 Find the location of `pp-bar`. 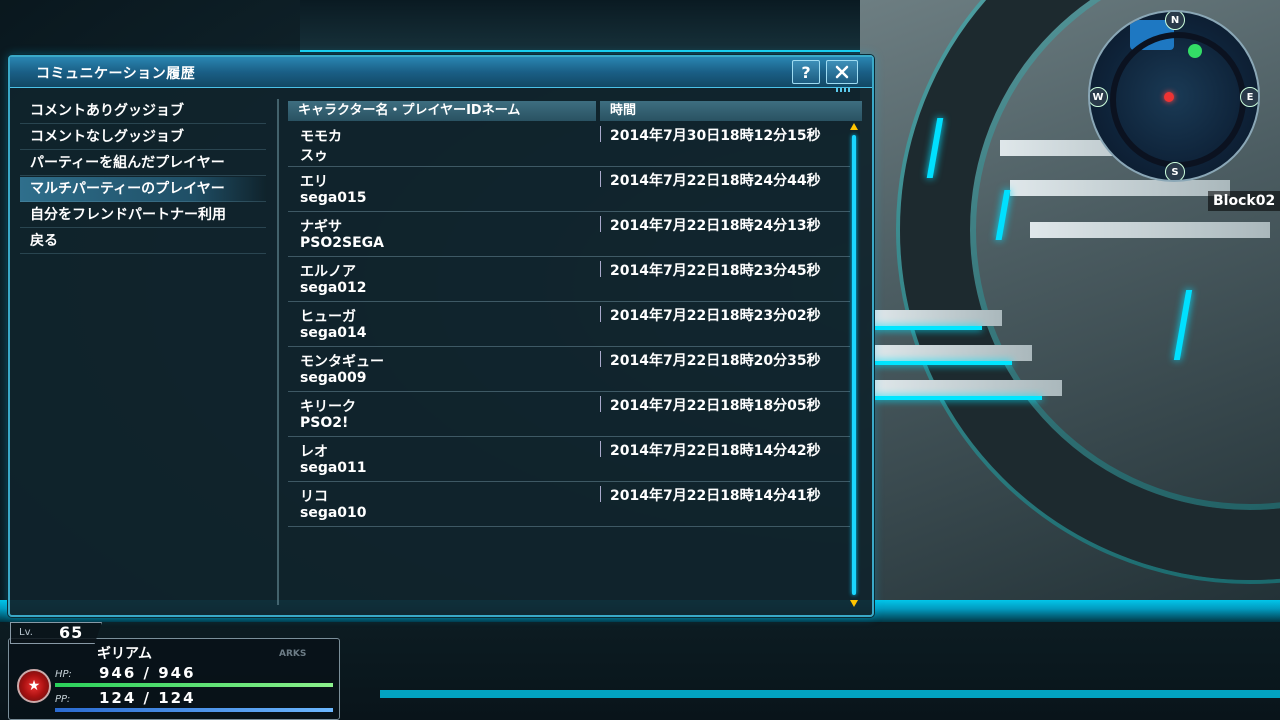

pp-bar is located at coordinates (194, 710).